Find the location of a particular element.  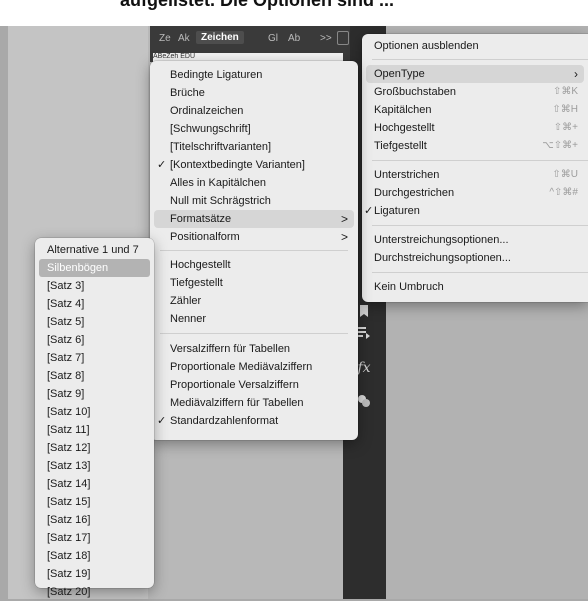

menu-item-set-15: [Satz 15] is located at coordinates (94, 502).